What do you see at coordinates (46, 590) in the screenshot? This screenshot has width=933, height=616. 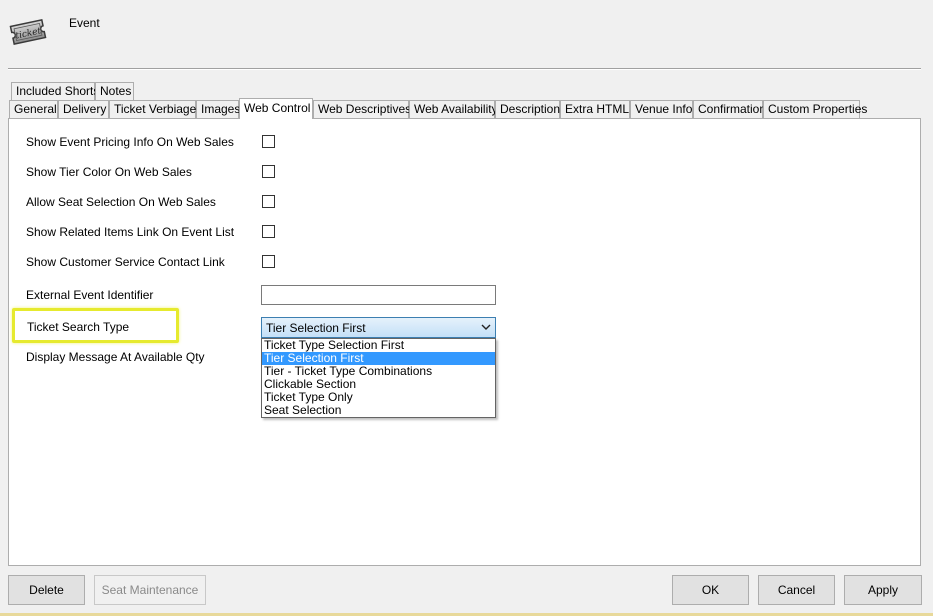 I see `delete-button: Delete` at bounding box center [46, 590].